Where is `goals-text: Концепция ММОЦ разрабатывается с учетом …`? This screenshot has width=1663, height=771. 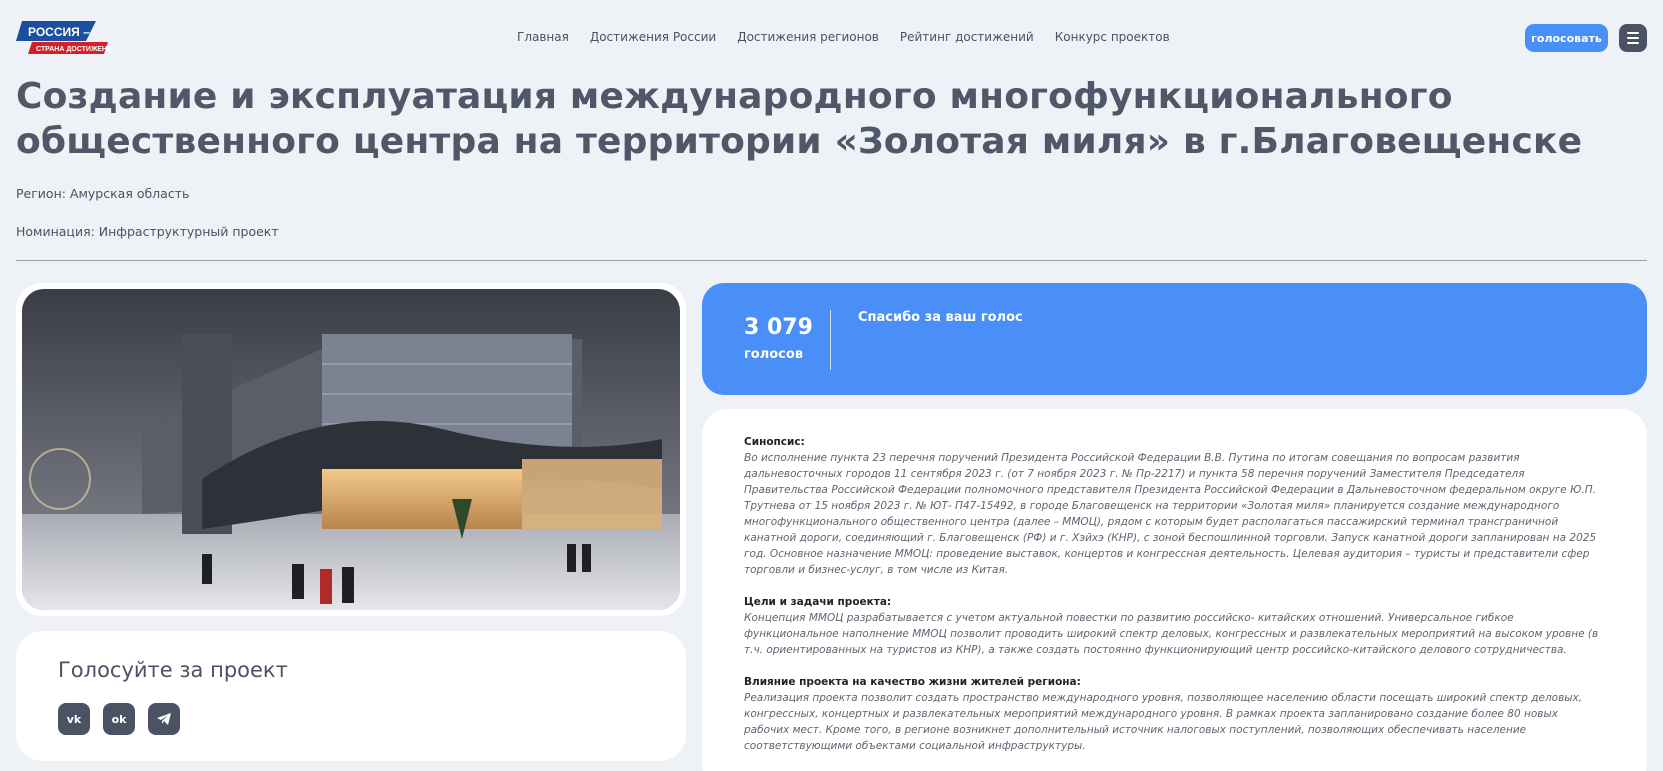
goals-text: Концепция ММОЦ разрабатывается с учетом … is located at coordinates (1171, 634).